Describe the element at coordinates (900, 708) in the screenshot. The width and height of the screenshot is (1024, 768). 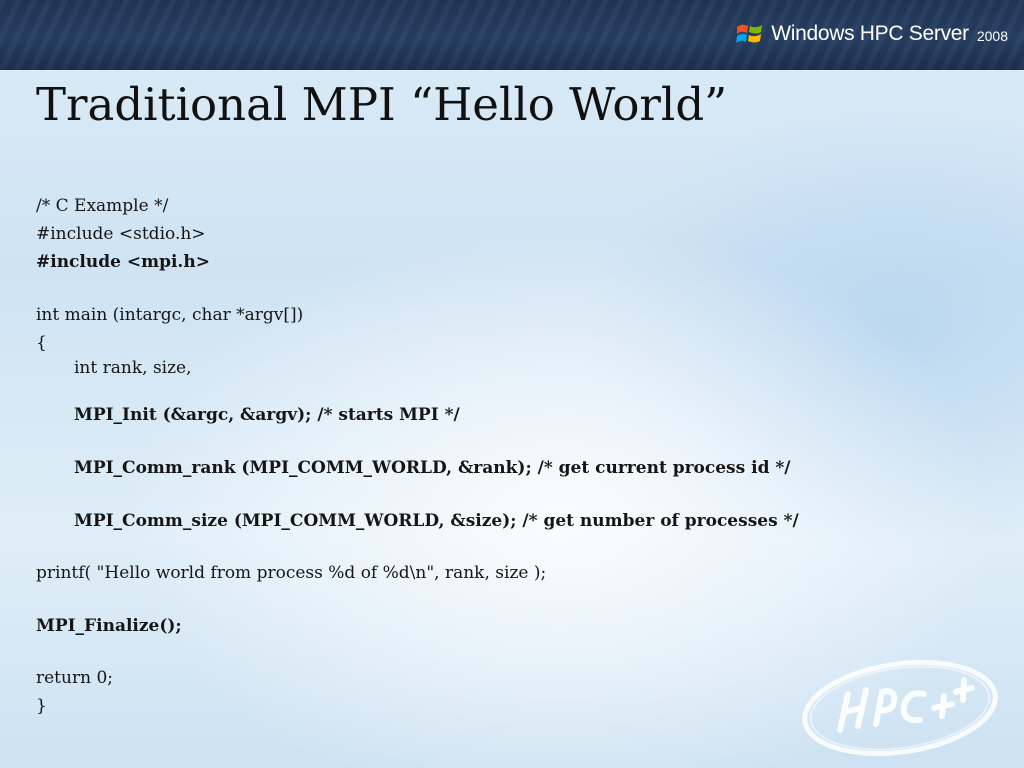
I see `hpc-plus-plus-stamp` at that location.